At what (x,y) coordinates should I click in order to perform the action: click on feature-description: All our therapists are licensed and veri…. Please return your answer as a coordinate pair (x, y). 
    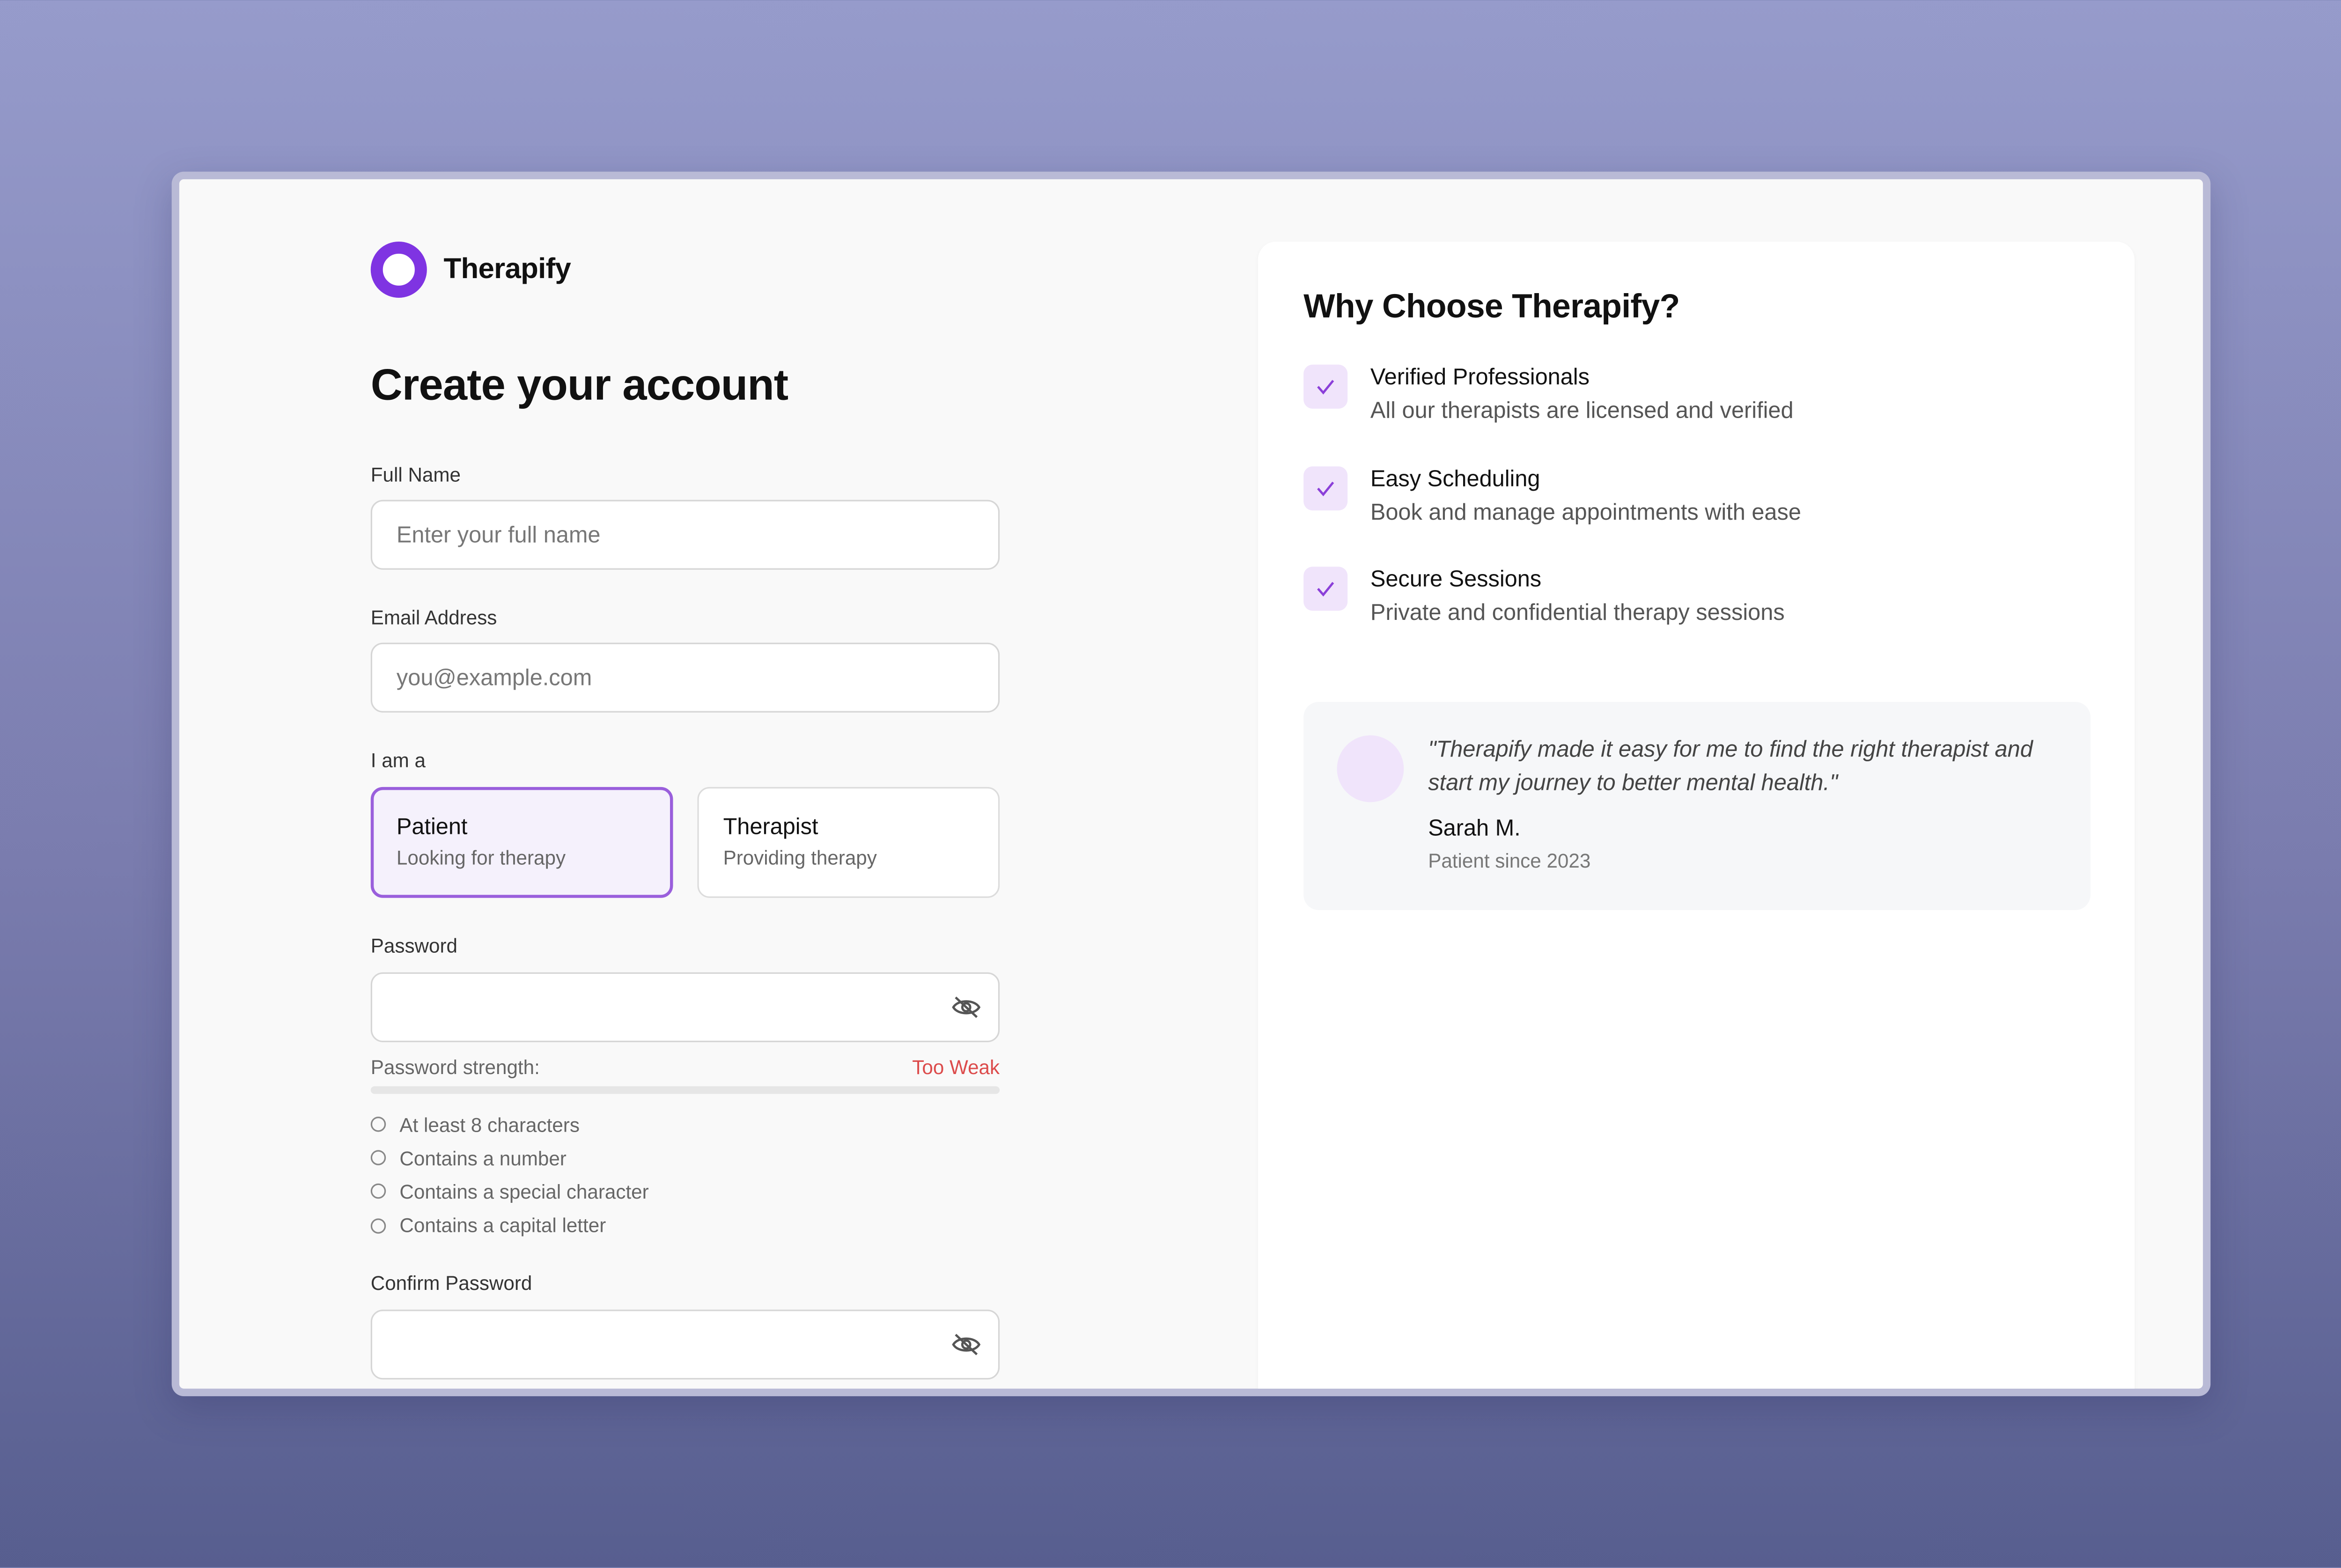
    Looking at the image, I should click on (1582, 411).